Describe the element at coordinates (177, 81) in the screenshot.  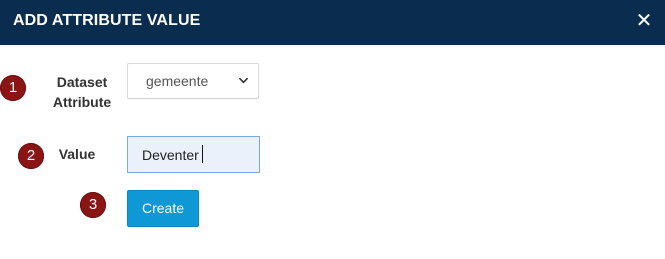
I see `dataset-attribute-selected-value: gemeente` at that location.